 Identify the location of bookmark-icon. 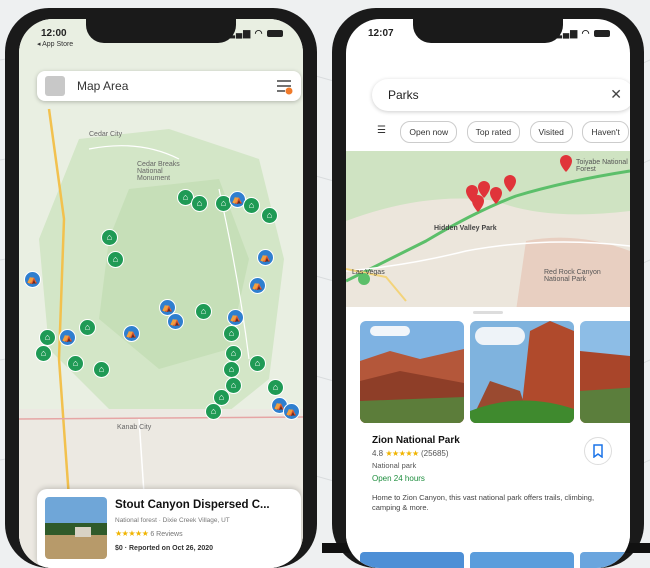
(598, 451).